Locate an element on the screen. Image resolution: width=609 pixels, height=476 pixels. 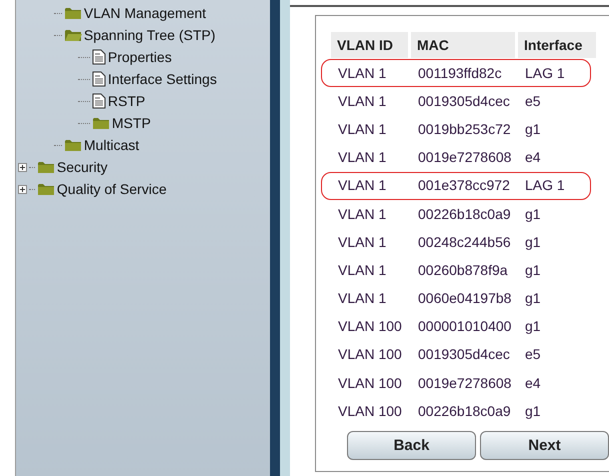
table-cell-text: 000001010400 is located at coordinates (464, 326).